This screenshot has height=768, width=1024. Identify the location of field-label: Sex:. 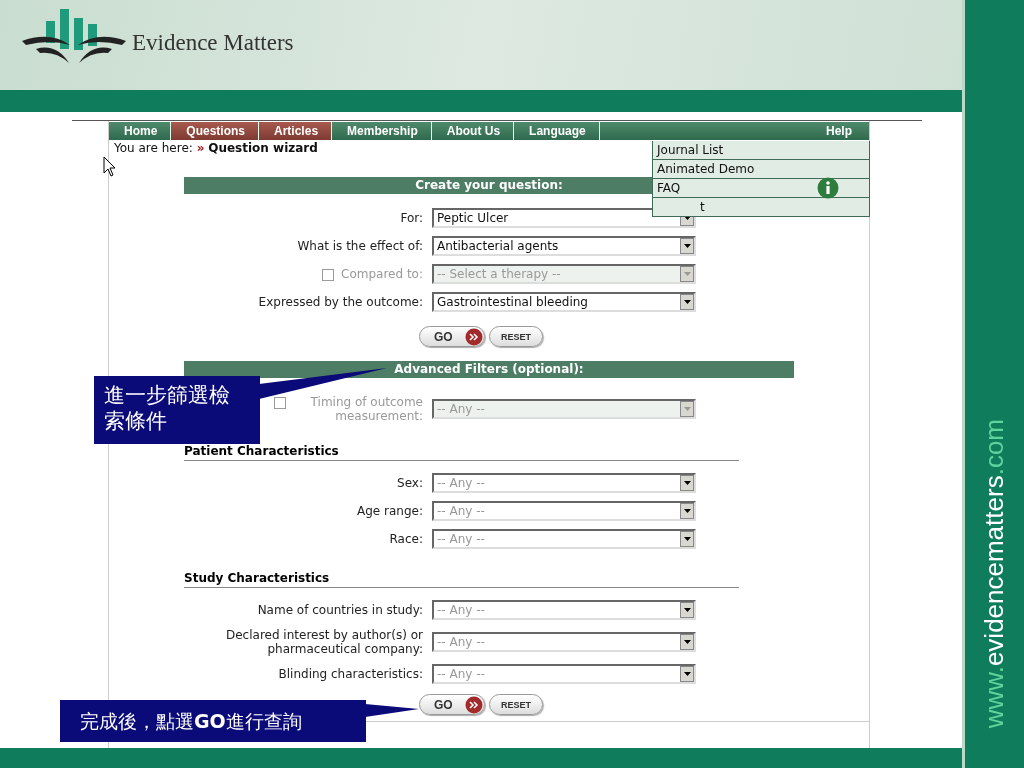
(410, 483).